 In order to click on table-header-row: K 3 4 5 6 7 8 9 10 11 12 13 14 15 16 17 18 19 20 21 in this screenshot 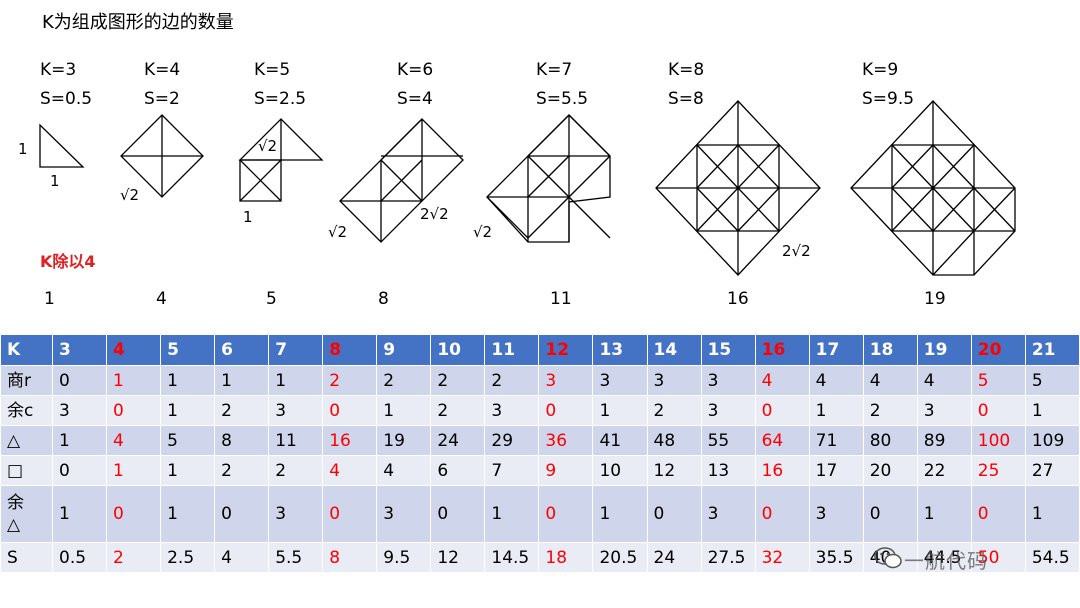, I will do `click(540, 350)`.